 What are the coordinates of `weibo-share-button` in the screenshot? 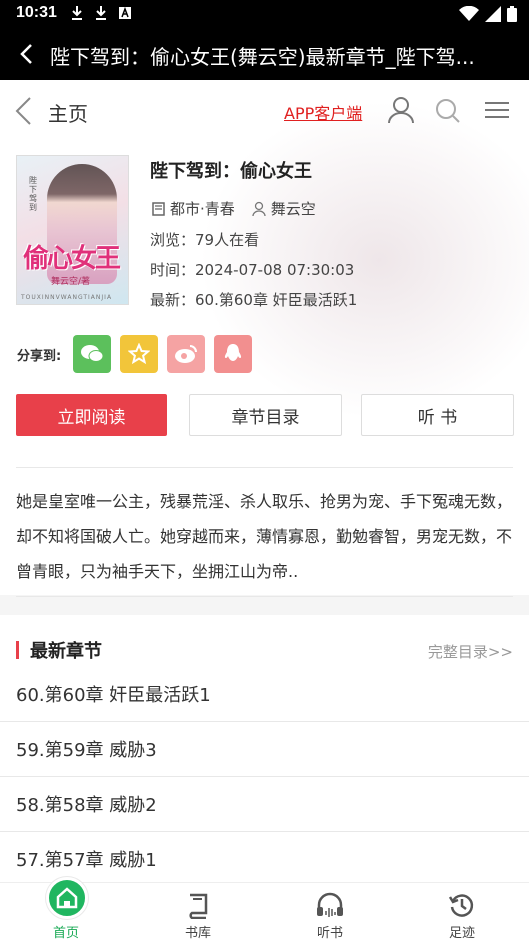 It's located at (186, 354).